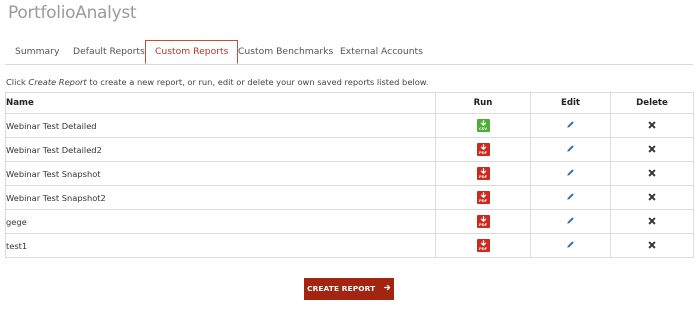 This screenshot has width=700, height=312. I want to click on table-row: Webinar Test Snapshot2 PDF, so click(349, 197).